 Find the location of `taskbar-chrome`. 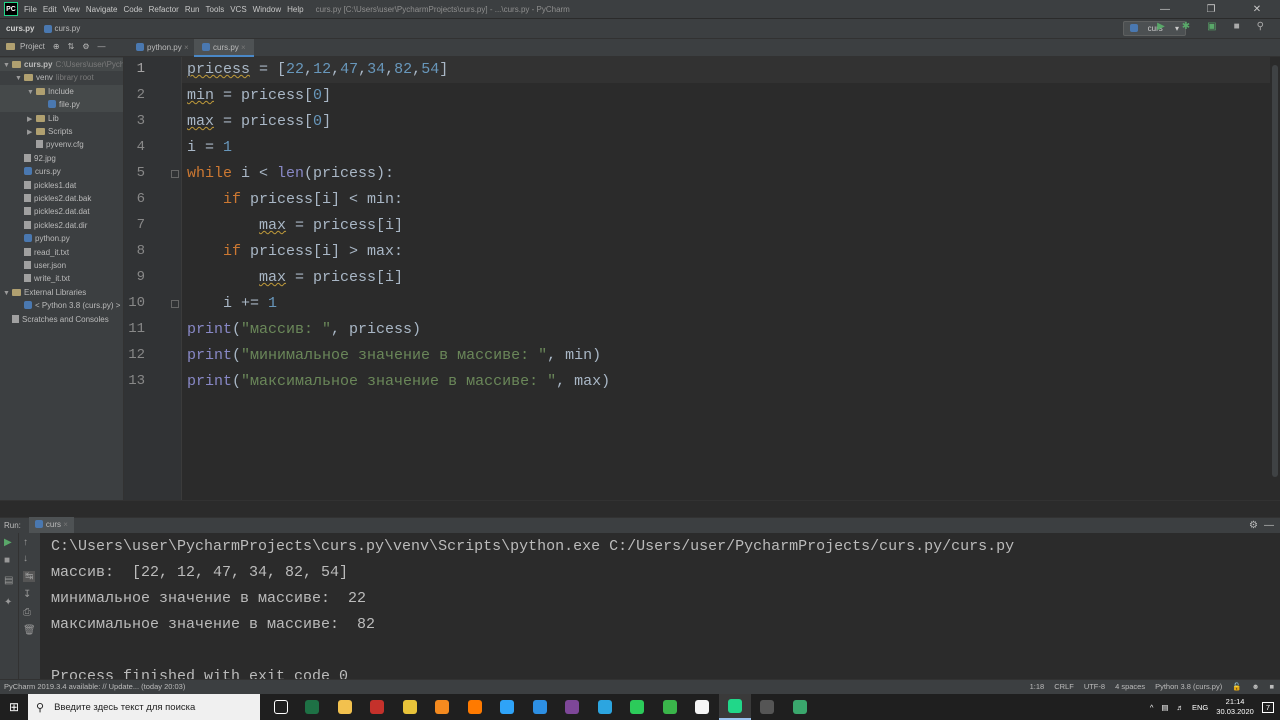

taskbar-chrome is located at coordinates (410, 707).